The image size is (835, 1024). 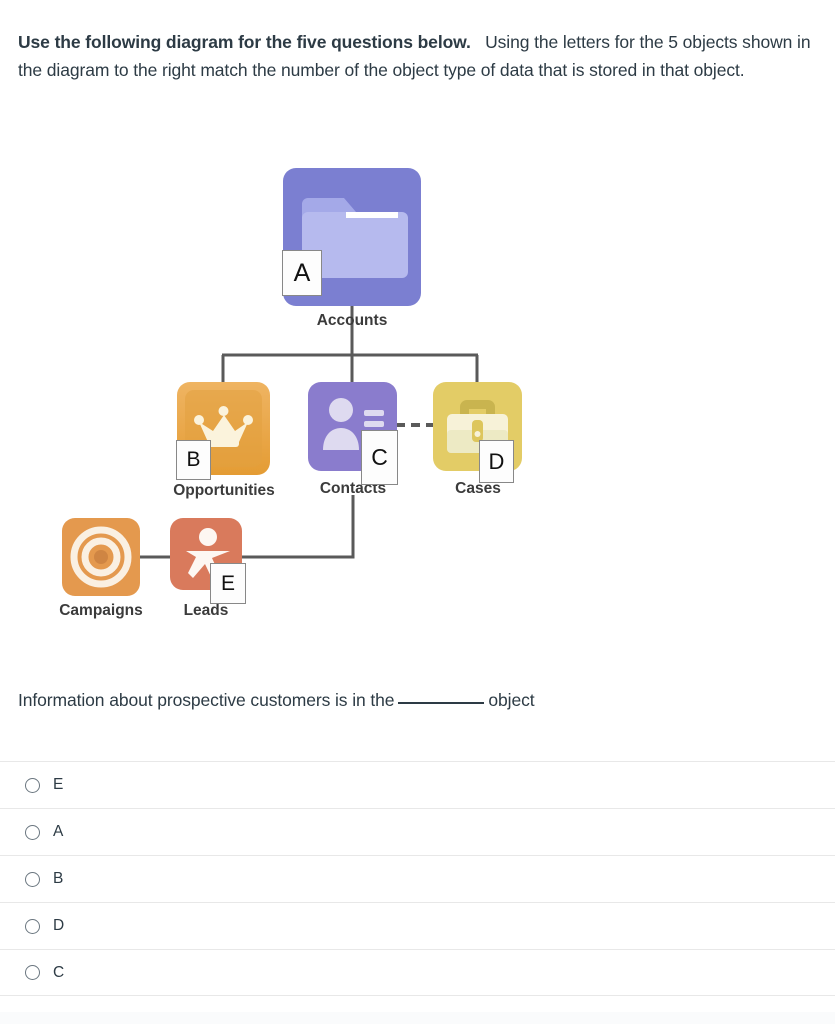 I want to click on option-row-3: B, so click(x=417, y=878).